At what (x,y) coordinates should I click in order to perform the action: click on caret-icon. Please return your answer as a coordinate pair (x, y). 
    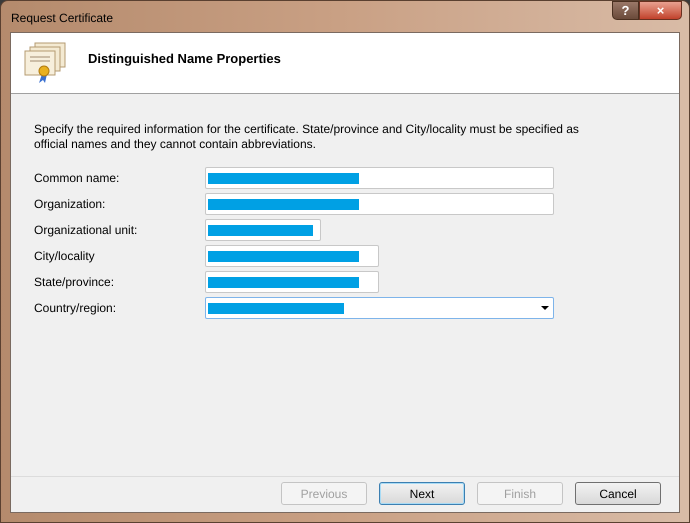
    Looking at the image, I should click on (545, 308).